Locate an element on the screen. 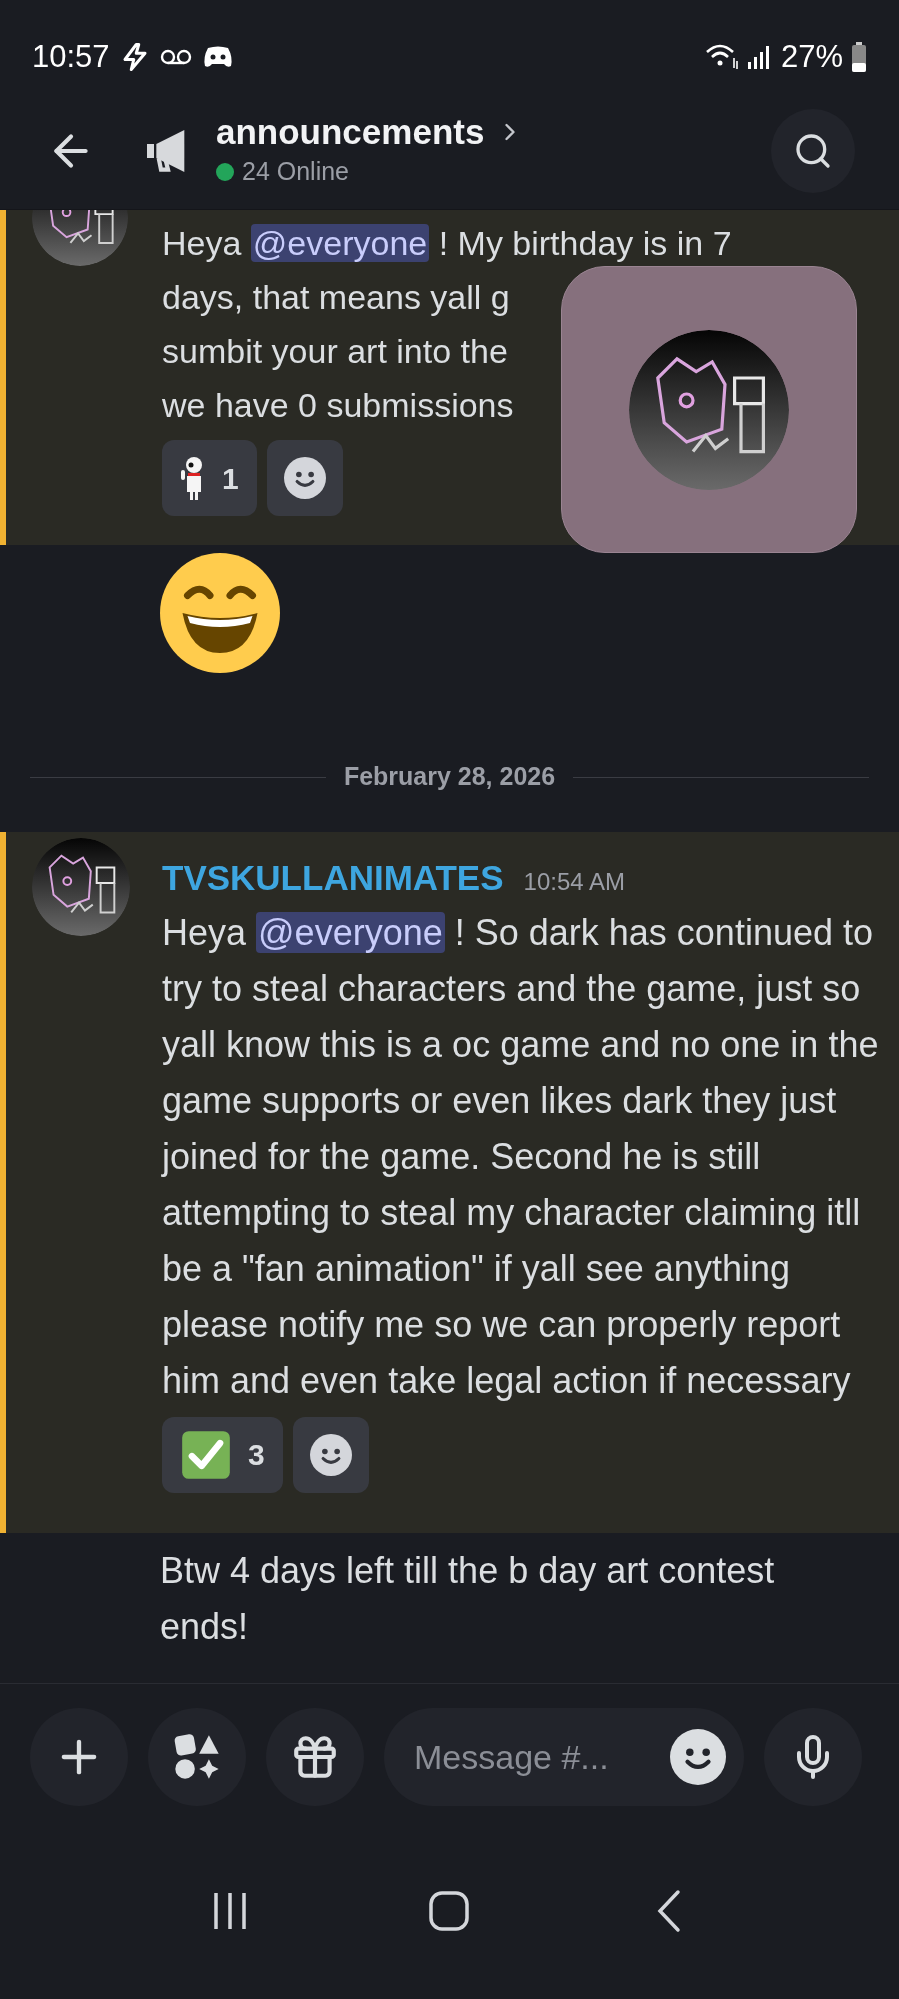 This screenshot has width=899, height=1999. battery-icon is located at coordinates (859, 56).